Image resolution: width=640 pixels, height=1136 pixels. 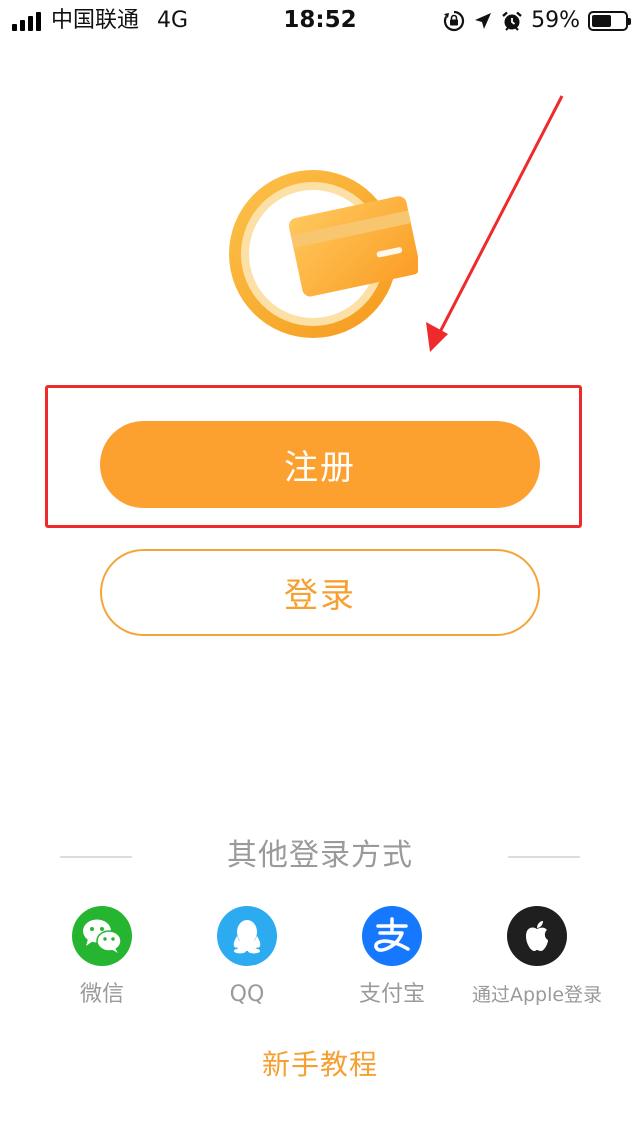 I want to click on wechat-label: 微信, so click(x=101, y=994).